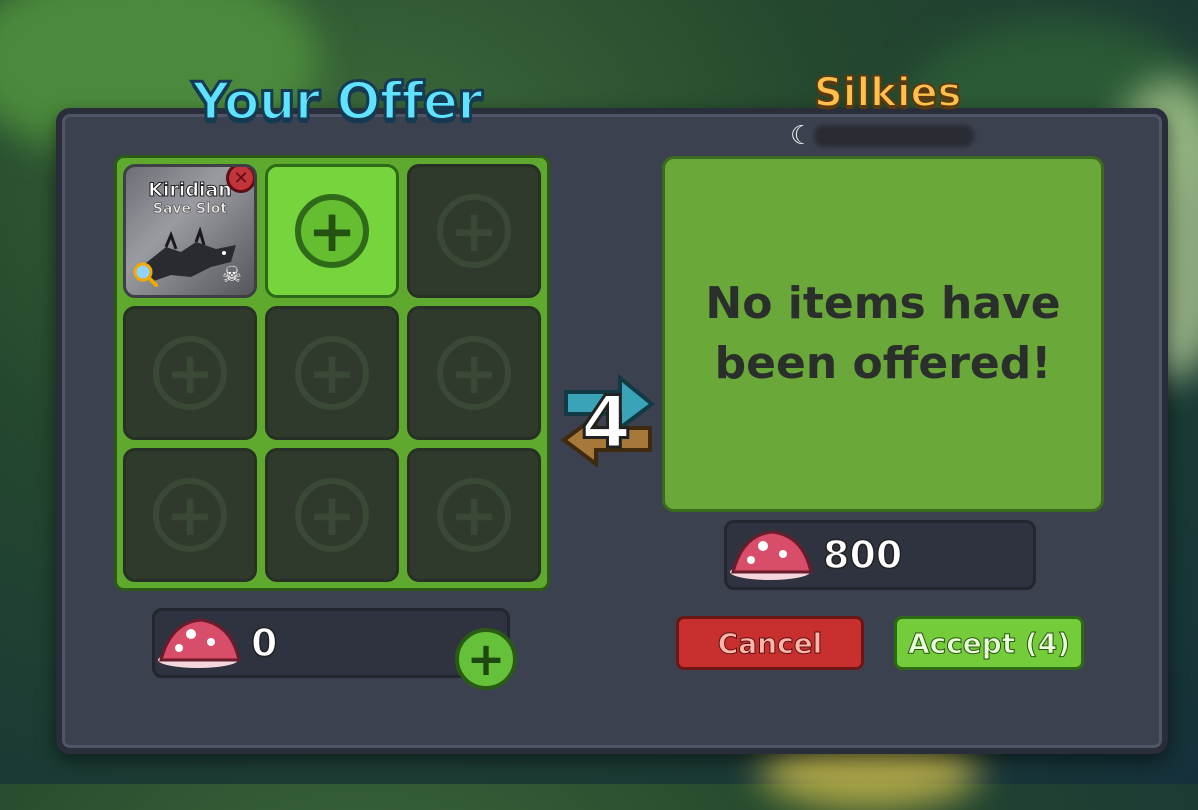  Describe the element at coordinates (232, 275) in the screenshot. I see `crossbones-icon: ☠` at that location.